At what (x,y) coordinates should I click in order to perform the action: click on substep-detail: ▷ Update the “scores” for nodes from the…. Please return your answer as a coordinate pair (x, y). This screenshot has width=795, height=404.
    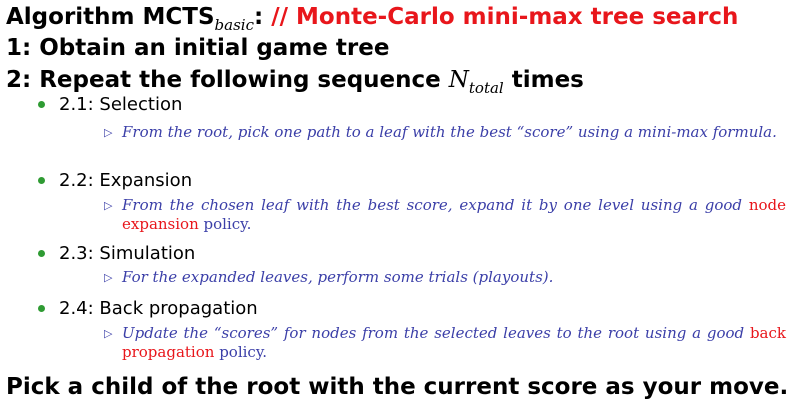
    Looking at the image, I should click on (445, 343).